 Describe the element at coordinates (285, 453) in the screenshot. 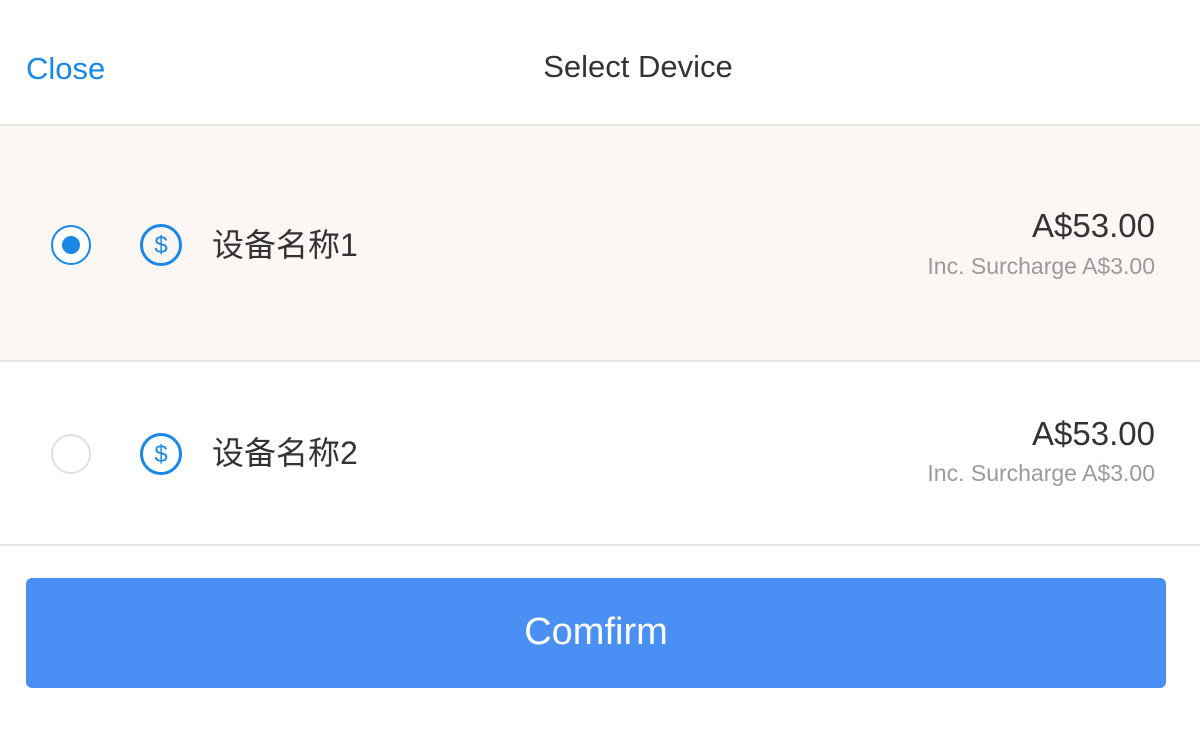

I see `device-name: 设备名称2` at that location.